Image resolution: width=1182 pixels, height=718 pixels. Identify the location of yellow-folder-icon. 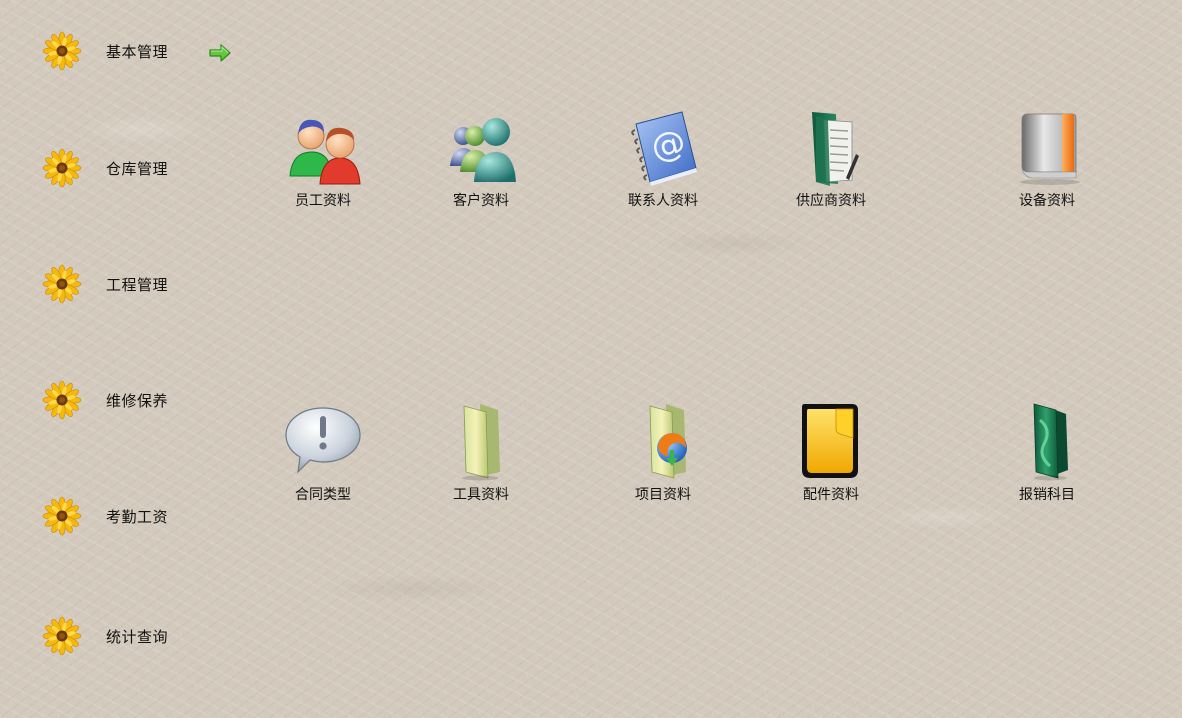
(830, 441).